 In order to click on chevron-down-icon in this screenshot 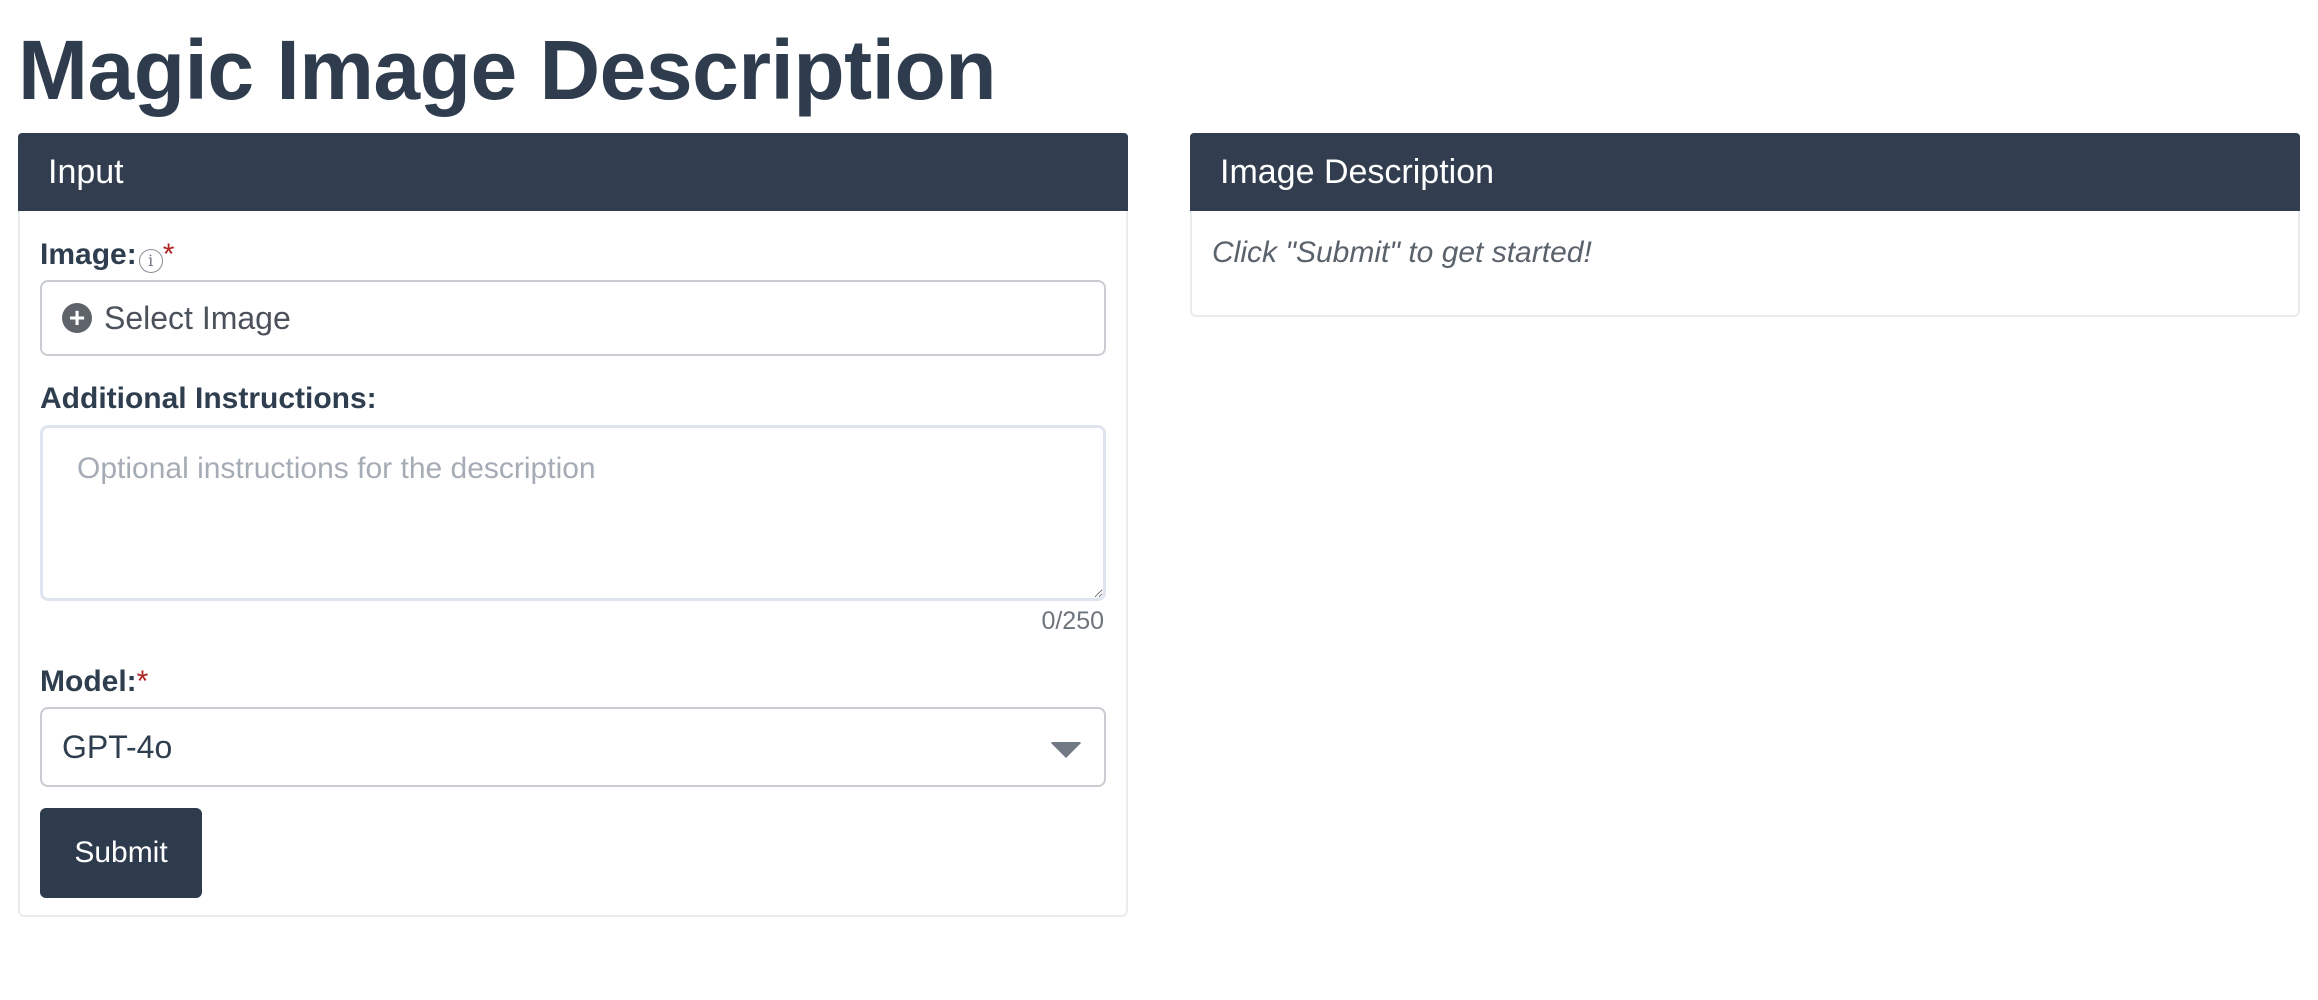, I will do `click(1066, 750)`.